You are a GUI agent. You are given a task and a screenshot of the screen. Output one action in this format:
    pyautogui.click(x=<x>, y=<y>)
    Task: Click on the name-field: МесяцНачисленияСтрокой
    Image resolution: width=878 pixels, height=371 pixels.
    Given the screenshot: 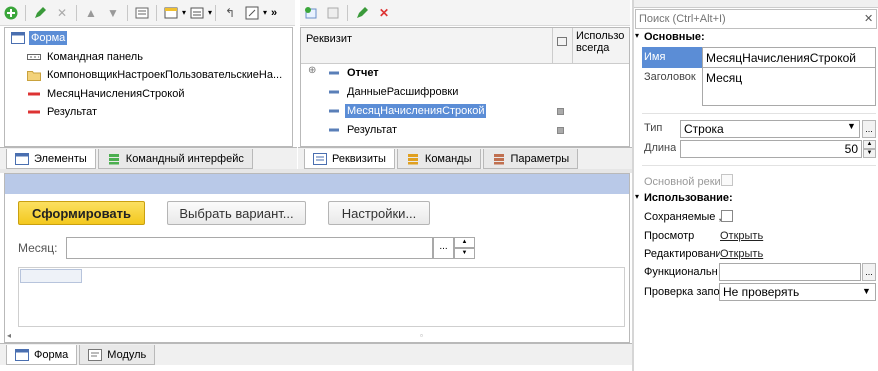 What is the action you would take?
    pyautogui.click(x=789, y=57)
    